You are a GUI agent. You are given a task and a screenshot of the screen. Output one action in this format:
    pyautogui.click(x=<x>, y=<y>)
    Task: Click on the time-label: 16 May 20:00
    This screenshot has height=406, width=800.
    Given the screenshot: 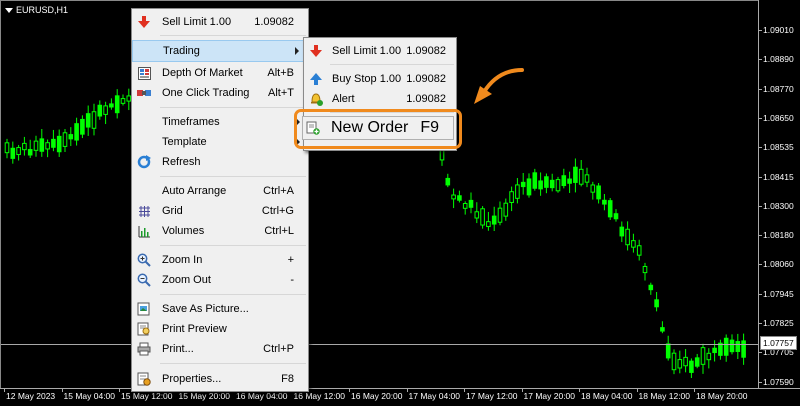 What is the action you would take?
    pyautogui.click(x=377, y=396)
    